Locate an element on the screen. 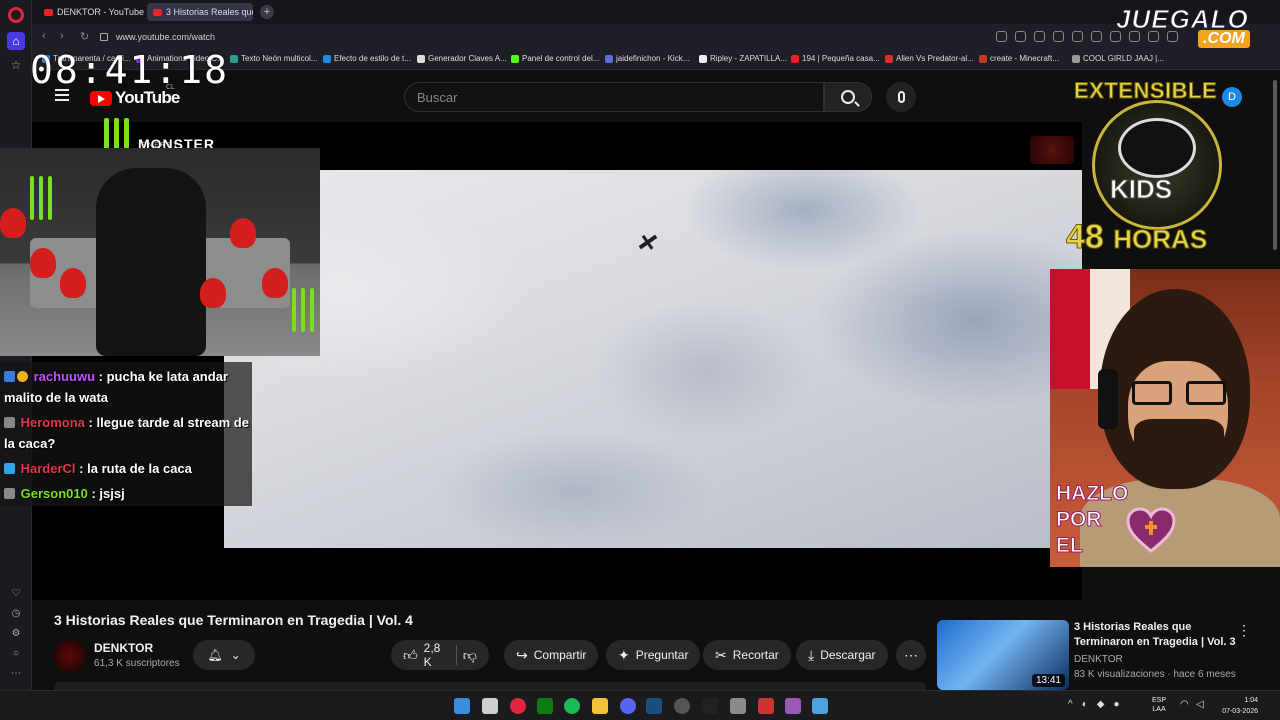  capcut-app-icon is located at coordinates (710, 706).